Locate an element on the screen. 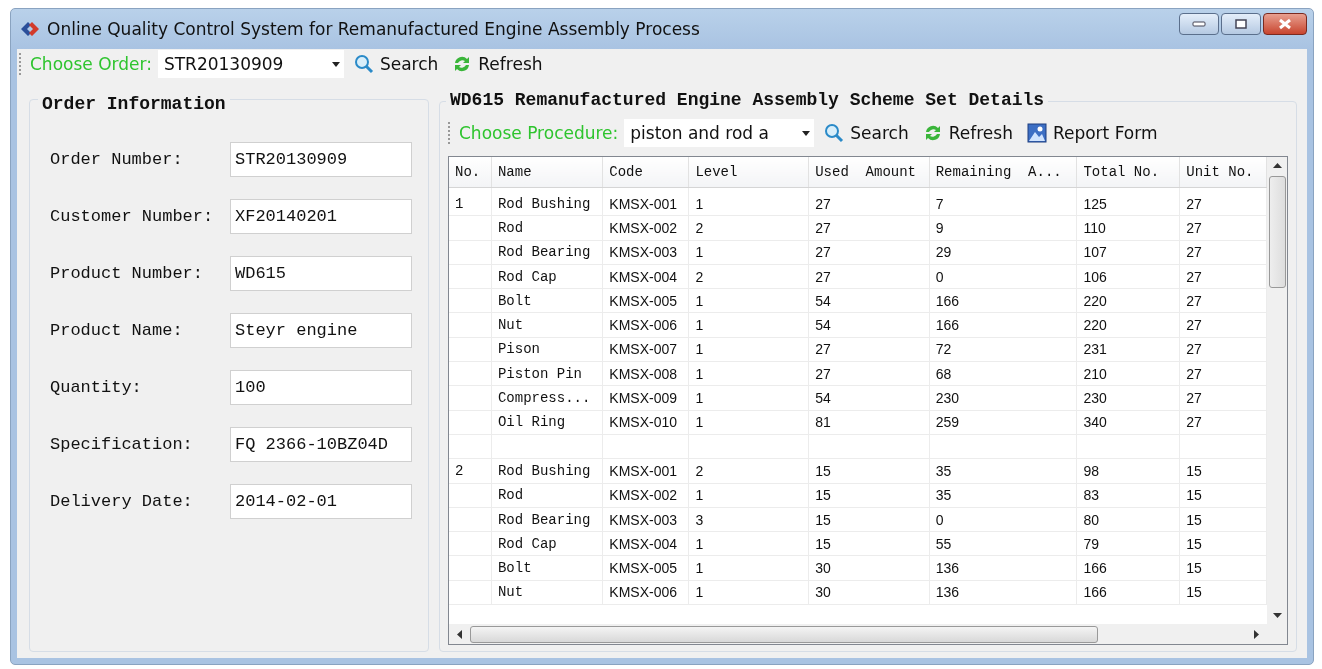 The image size is (1322, 669). table-cell: 0 is located at coordinates (939, 276).